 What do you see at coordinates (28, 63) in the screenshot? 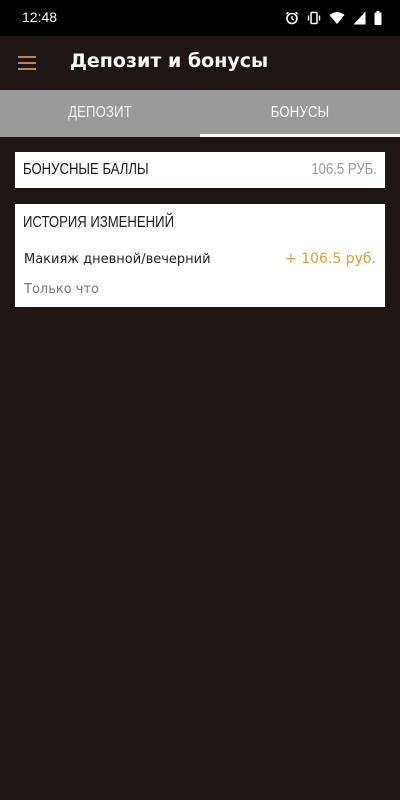
I see `hamburger-menu-icon` at bounding box center [28, 63].